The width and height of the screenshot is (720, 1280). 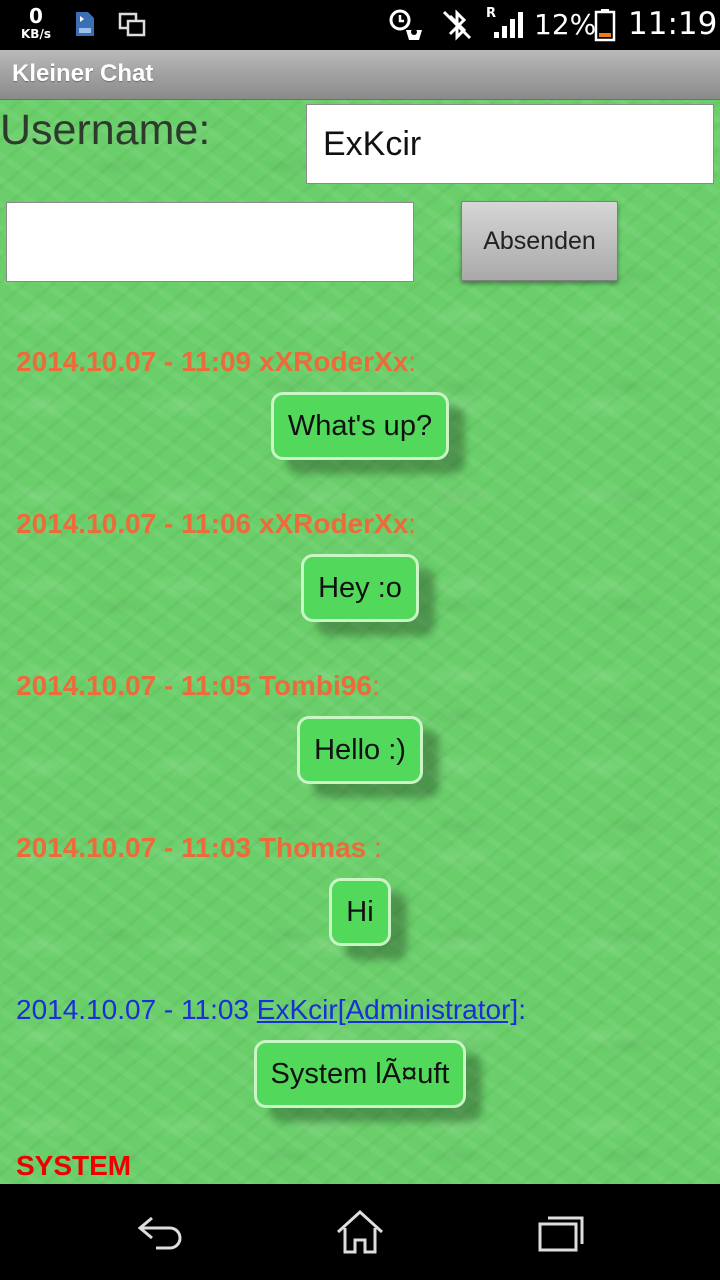 What do you see at coordinates (360, 25) in the screenshot?
I see `status-bar: 0 KB/s R 12% 11:19` at bounding box center [360, 25].